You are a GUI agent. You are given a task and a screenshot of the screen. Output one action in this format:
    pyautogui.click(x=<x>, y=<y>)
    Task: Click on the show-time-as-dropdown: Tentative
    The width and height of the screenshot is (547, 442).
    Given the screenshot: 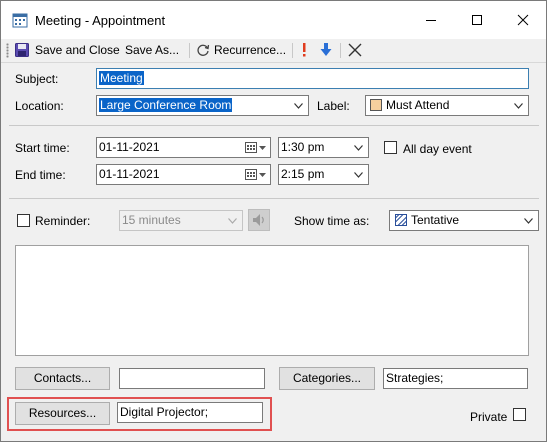 What is the action you would take?
    pyautogui.click(x=464, y=220)
    